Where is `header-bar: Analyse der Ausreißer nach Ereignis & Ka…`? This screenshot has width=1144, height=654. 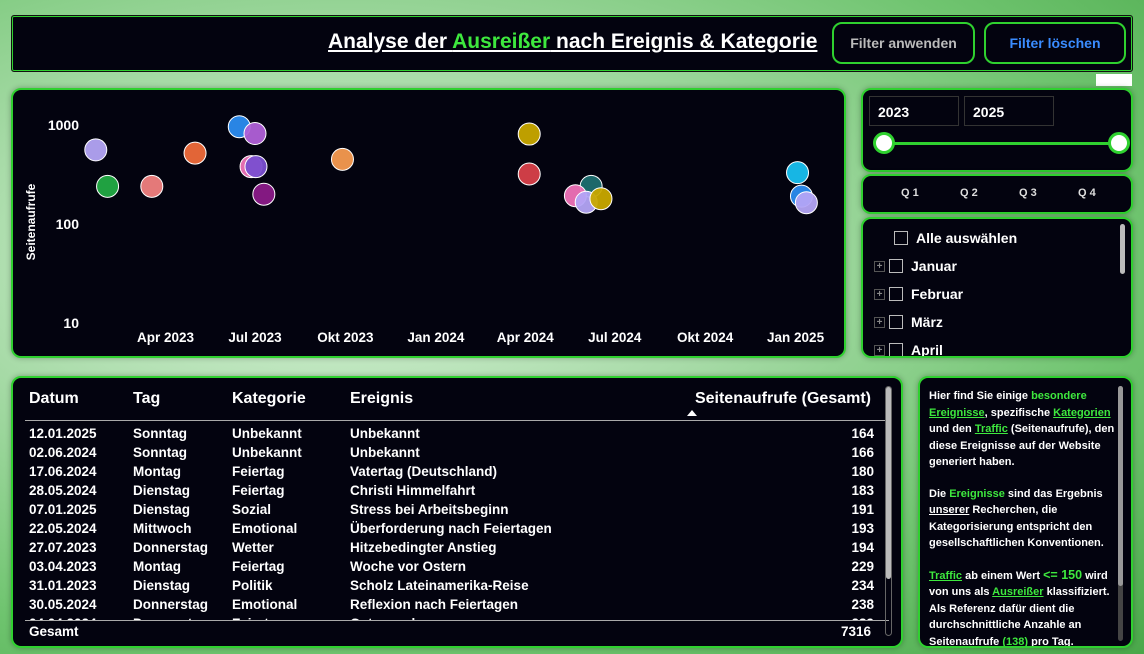
header-bar: Analyse der Ausreißer nach Ereignis & Ka… is located at coordinates (572, 43).